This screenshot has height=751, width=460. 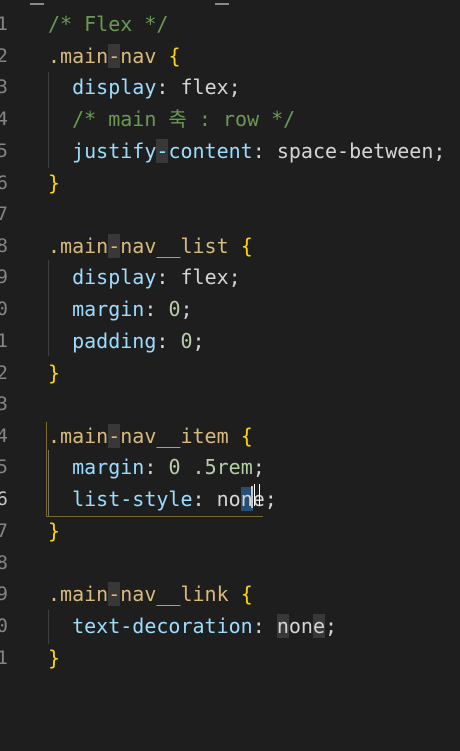 I want to click on code-line: 3, so click(x=230, y=404).